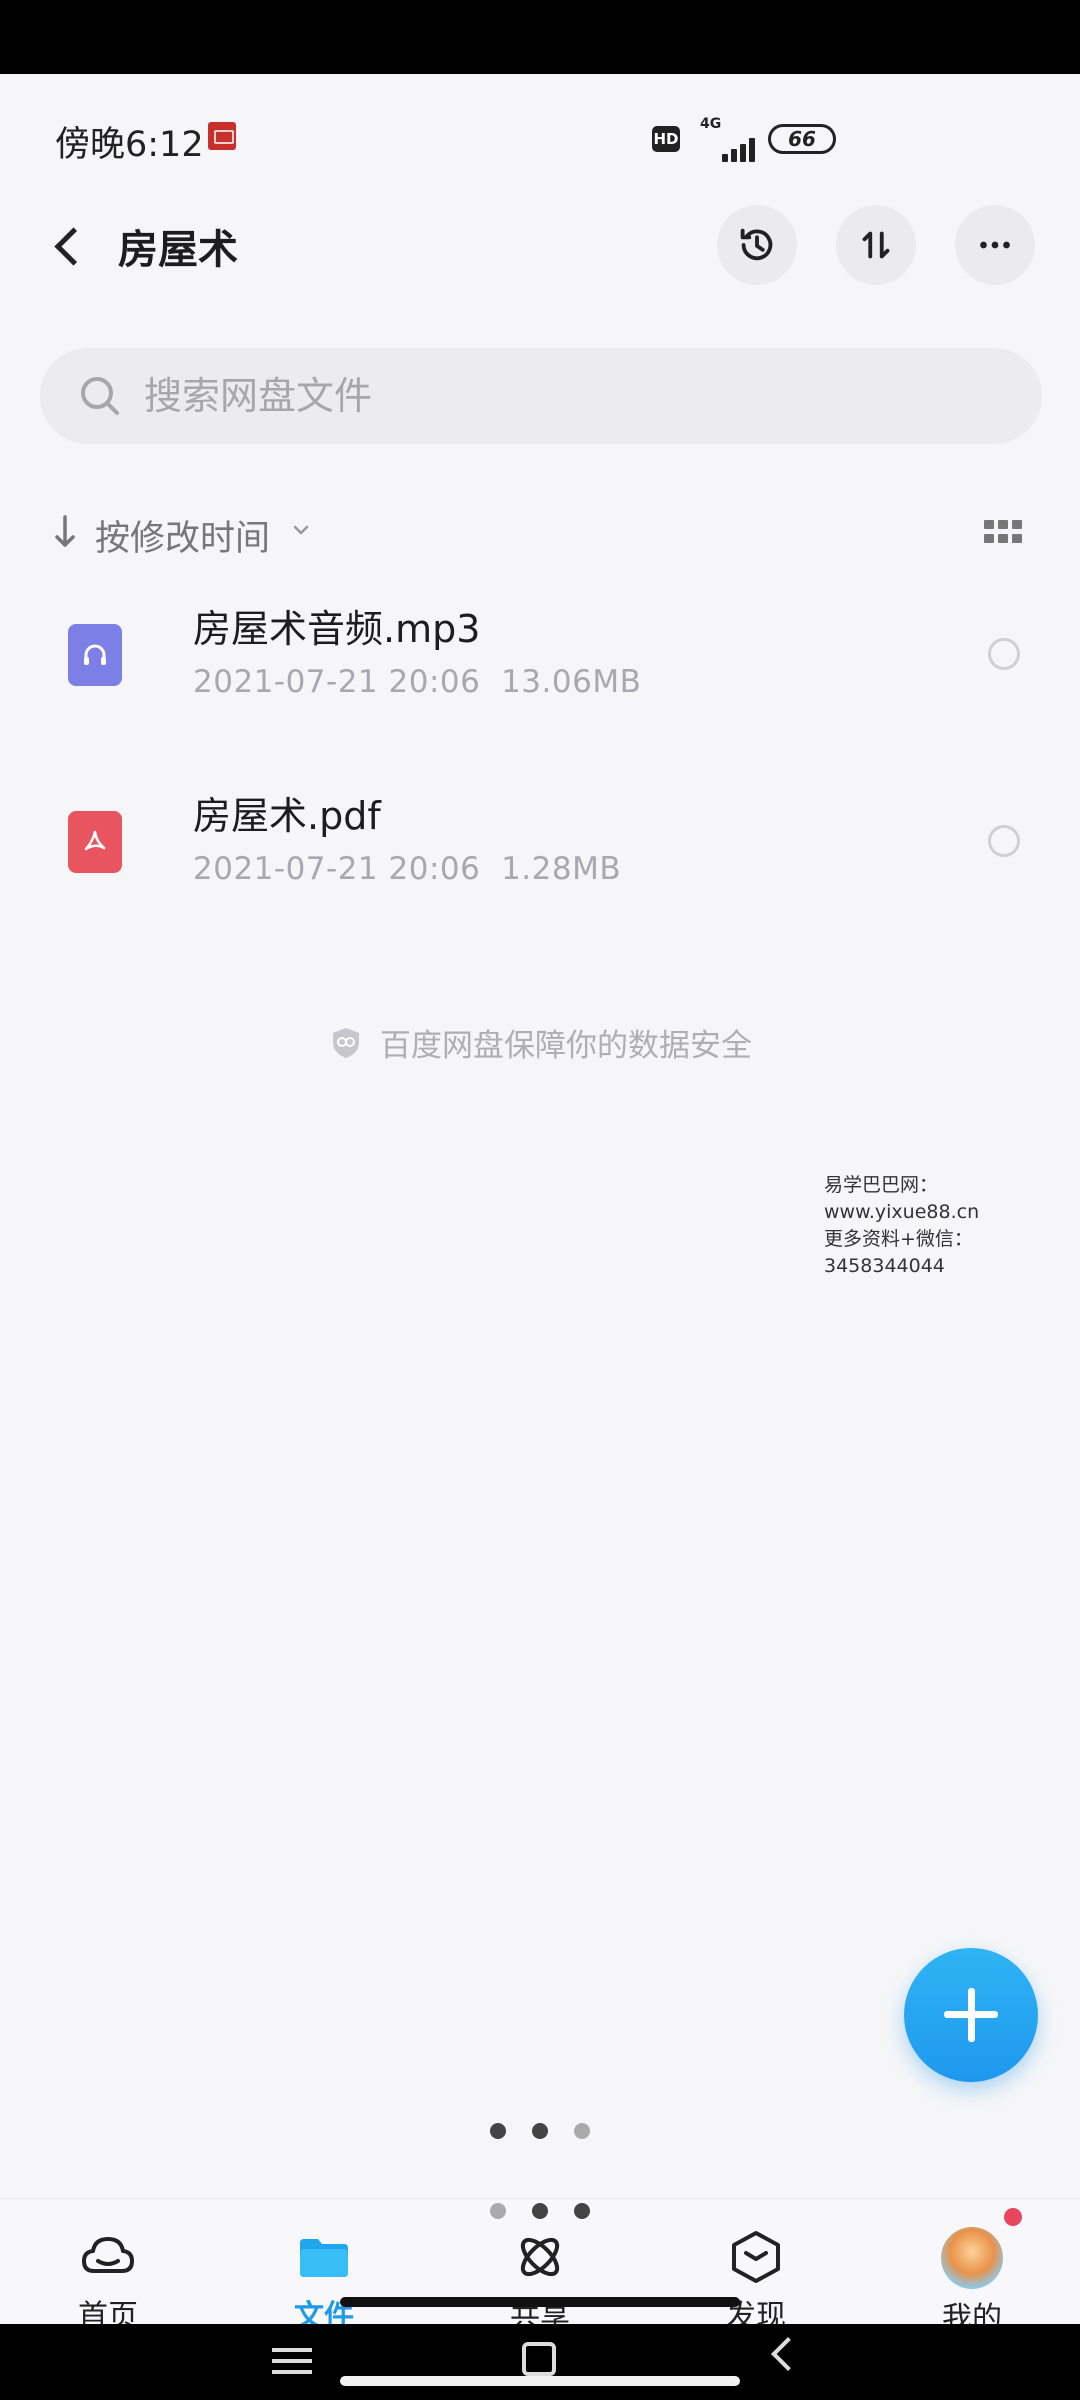  What do you see at coordinates (1003, 532) in the screenshot?
I see `grid-view-icon` at bounding box center [1003, 532].